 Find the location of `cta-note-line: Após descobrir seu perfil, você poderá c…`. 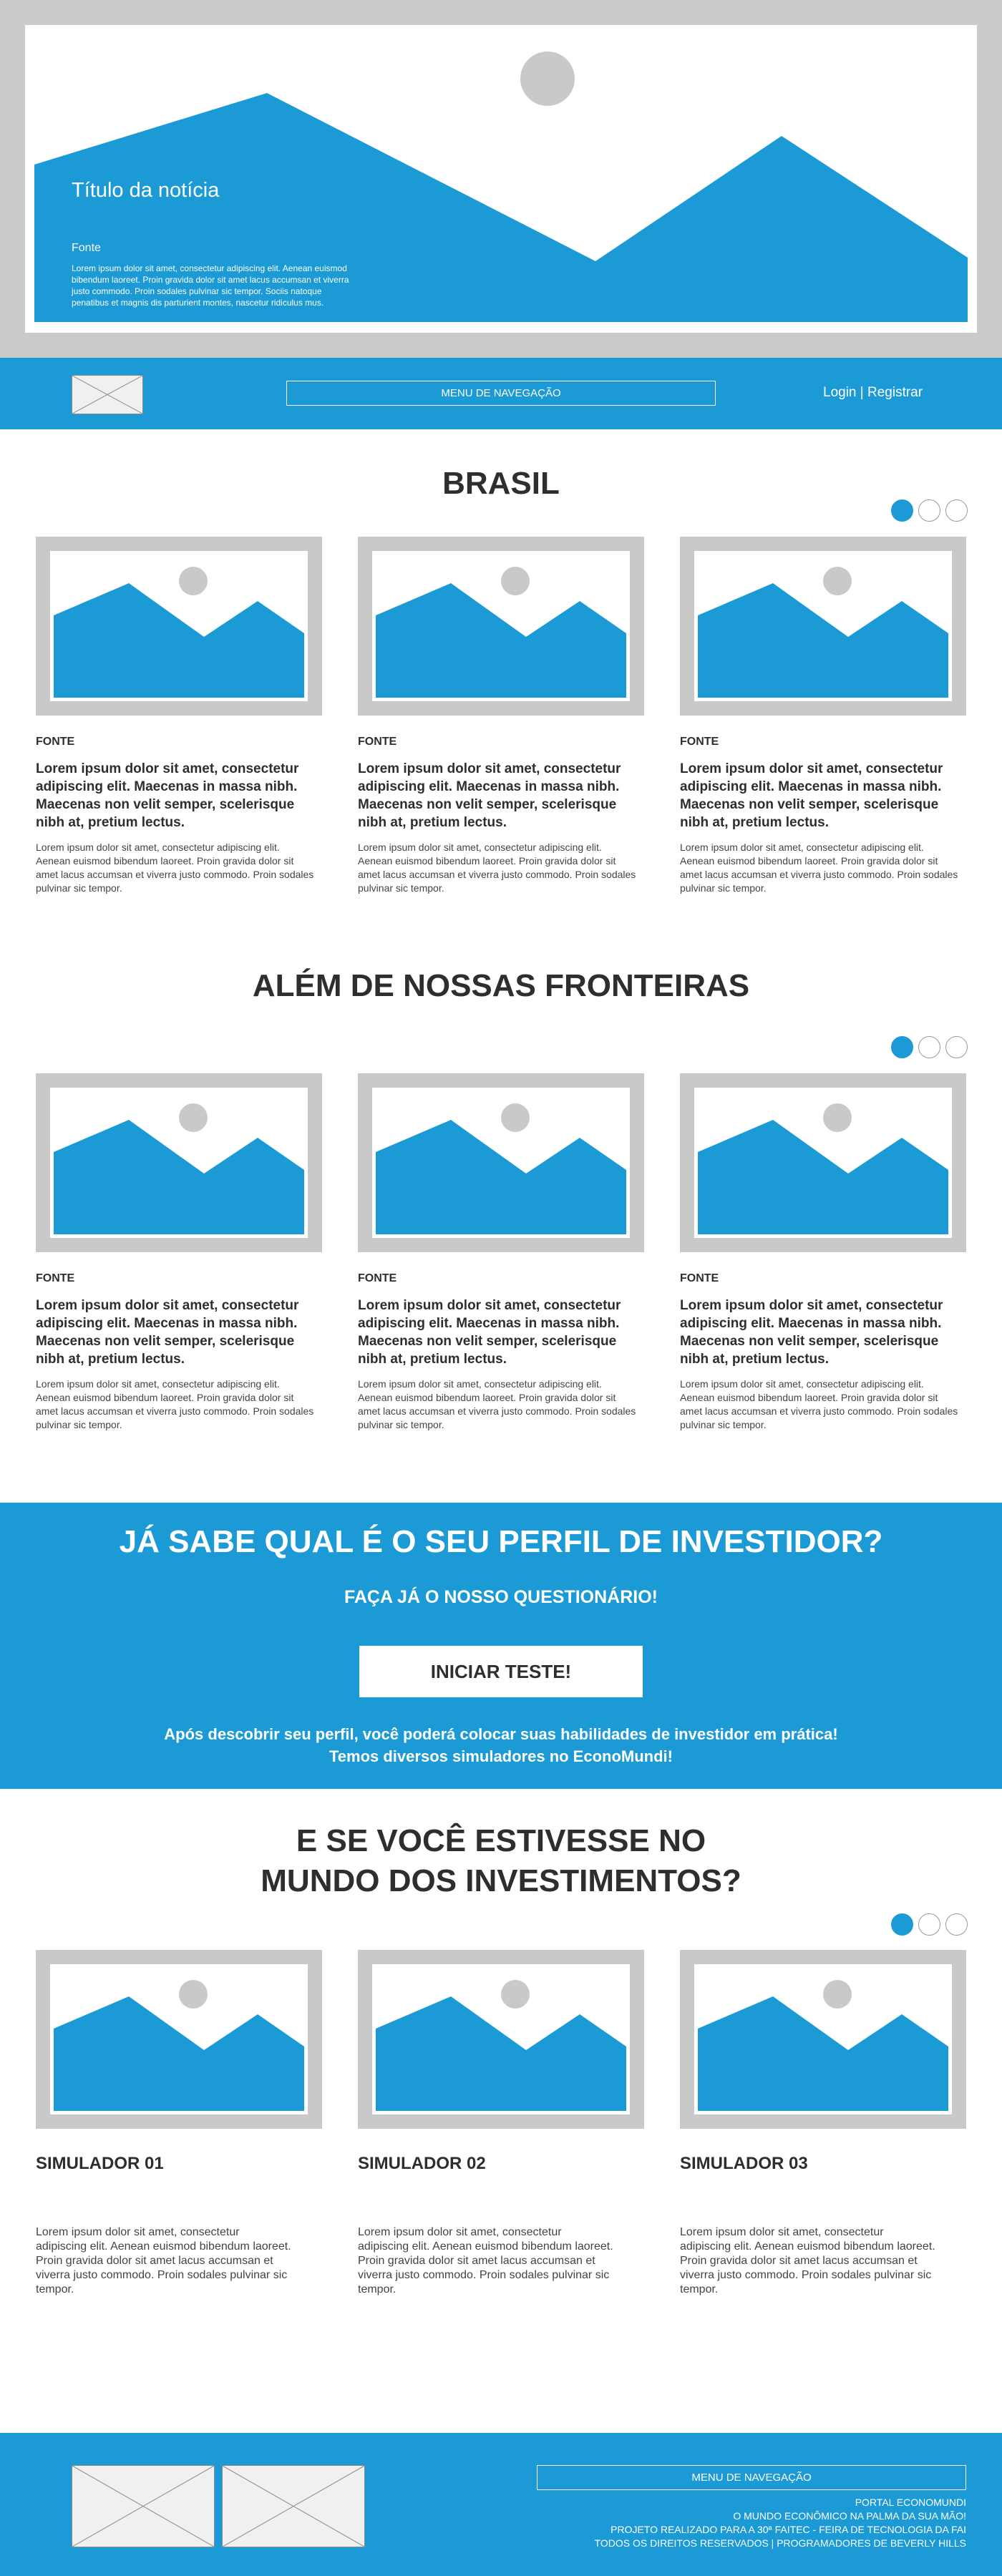

cta-note-line: Após descobrir seu perfil, você poderá c… is located at coordinates (501, 1734).